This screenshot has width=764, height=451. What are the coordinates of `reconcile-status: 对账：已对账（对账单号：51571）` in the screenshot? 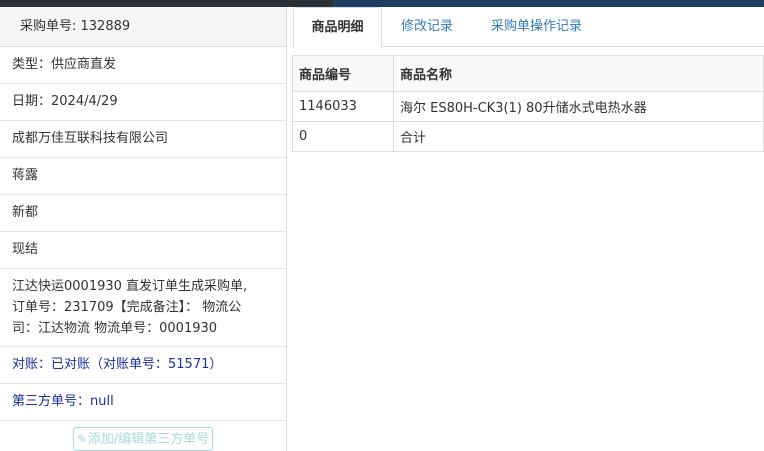 It's located at (143, 365).